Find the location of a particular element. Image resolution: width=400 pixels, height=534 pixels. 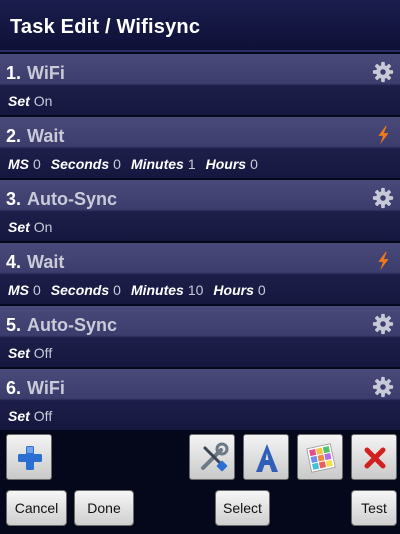

action-row: 2. Wait MS 0 Seconds 0 Minutes 1 Hours 0 is located at coordinates (200, 148).